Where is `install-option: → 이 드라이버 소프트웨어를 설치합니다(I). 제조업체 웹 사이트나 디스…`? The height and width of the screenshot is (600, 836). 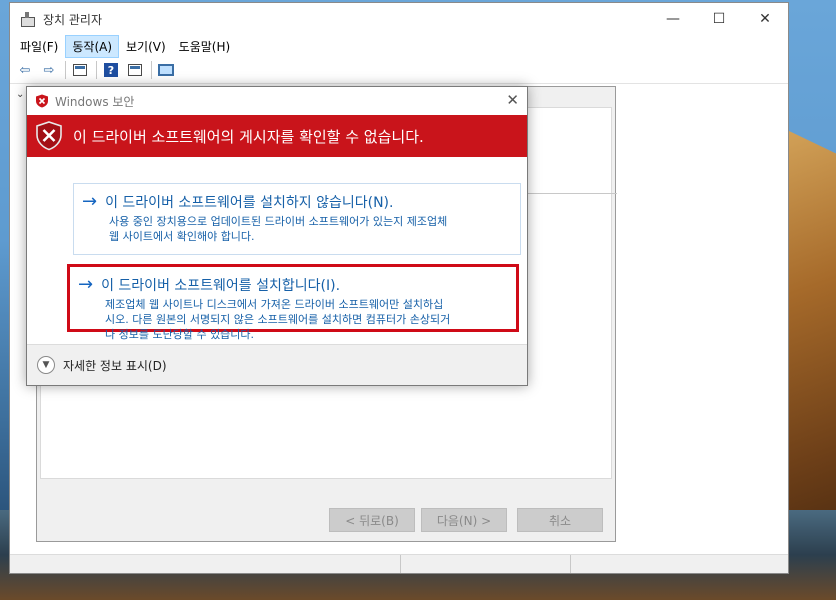 install-option: → 이 드라이버 소프트웨어를 설치합니다(I). 제조업체 웹 사이트나 디스… is located at coordinates (293, 302).